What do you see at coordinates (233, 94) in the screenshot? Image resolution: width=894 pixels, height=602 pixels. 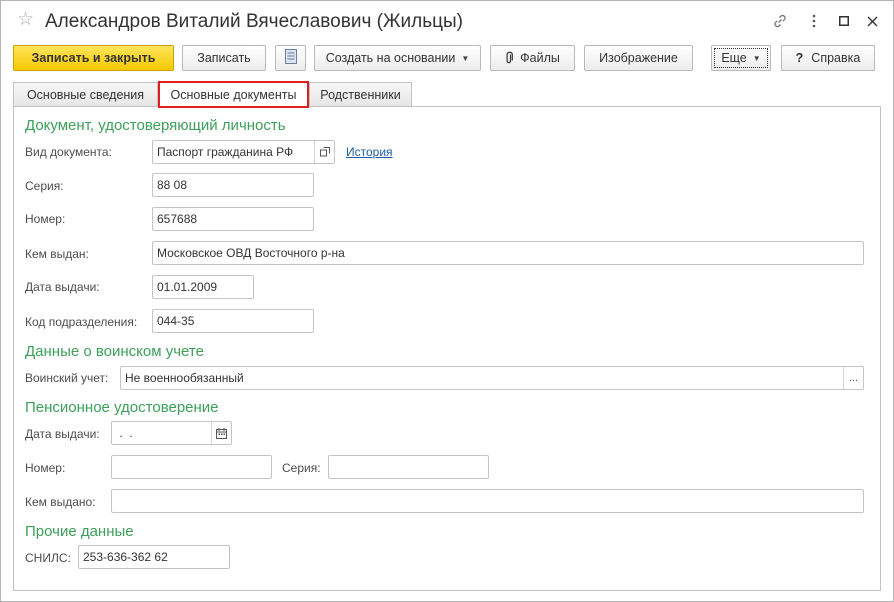 I see `tab-basic-documents: Основные документы` at bounding box center [233, 94].